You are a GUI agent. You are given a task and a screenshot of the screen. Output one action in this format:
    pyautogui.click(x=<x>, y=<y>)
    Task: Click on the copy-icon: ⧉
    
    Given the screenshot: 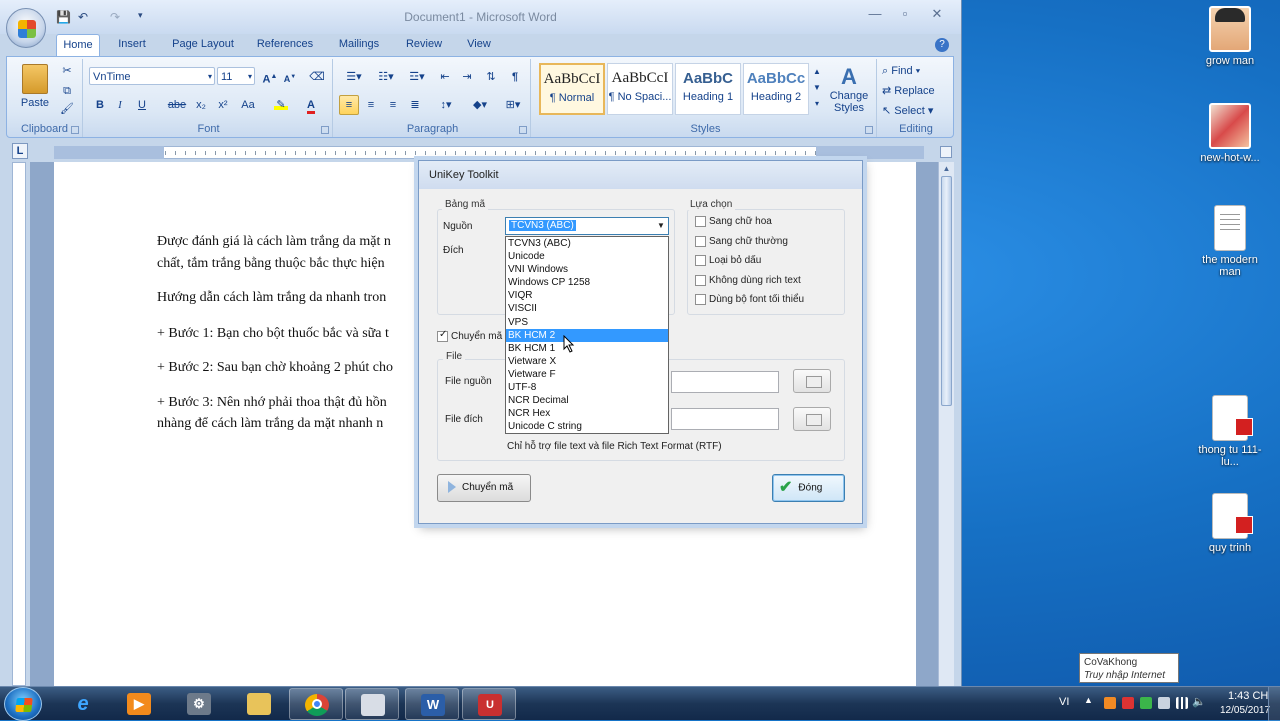 What is the action you would take?
    pyautogui.click(x=67, y=91)
    